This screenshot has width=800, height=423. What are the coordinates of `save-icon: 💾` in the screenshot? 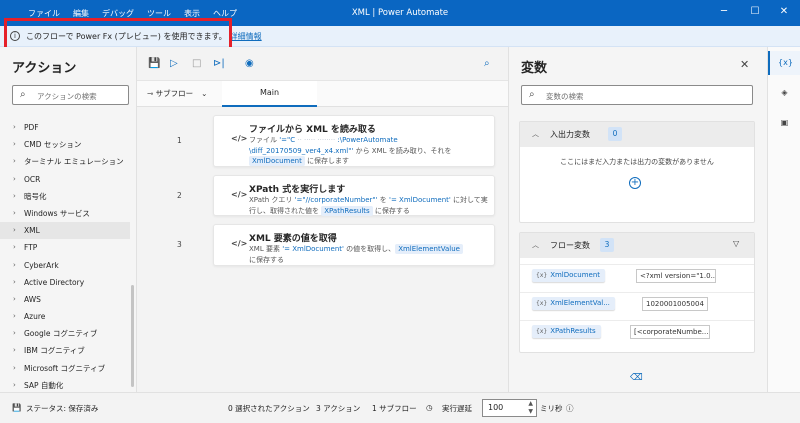 It's located at (154, 63).